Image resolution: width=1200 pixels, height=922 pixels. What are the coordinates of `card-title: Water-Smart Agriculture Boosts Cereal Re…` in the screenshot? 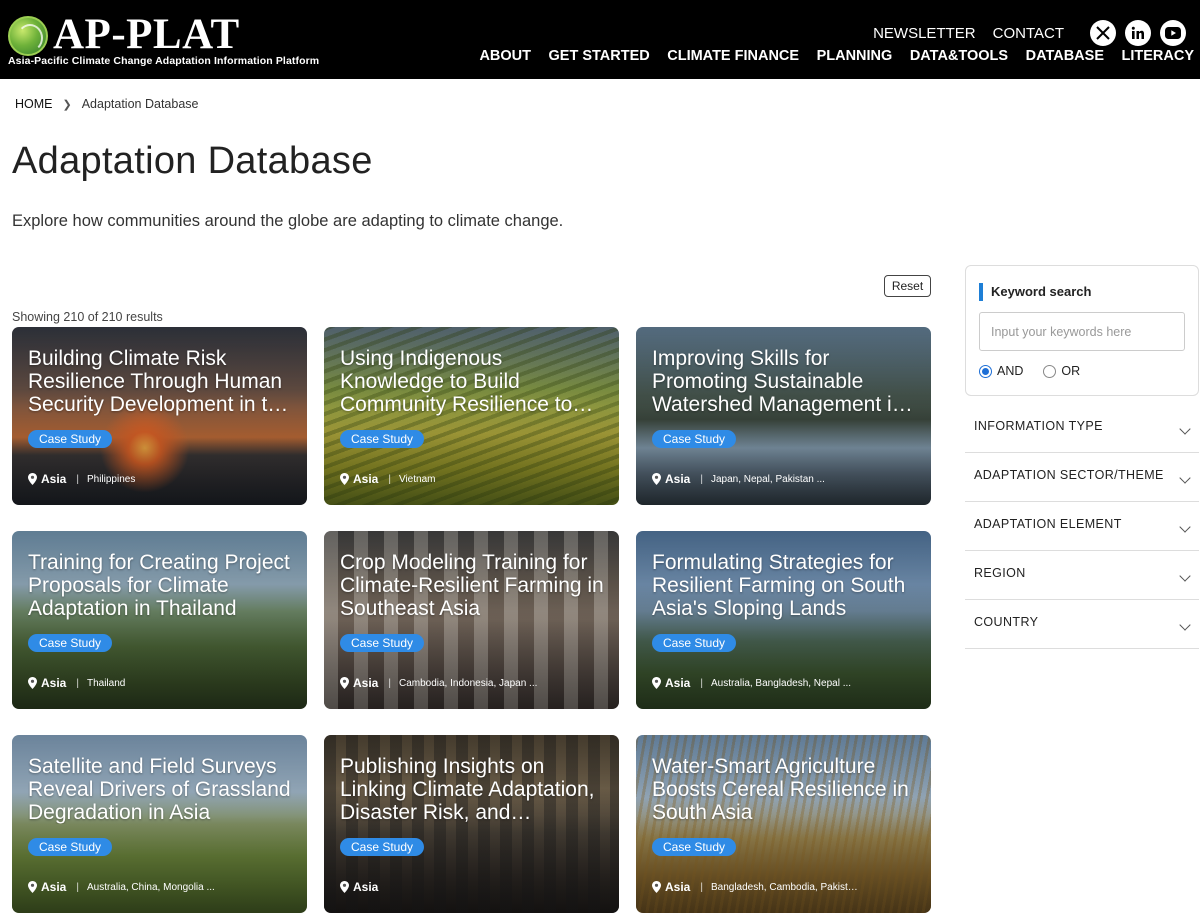 It's located at (780, 789).